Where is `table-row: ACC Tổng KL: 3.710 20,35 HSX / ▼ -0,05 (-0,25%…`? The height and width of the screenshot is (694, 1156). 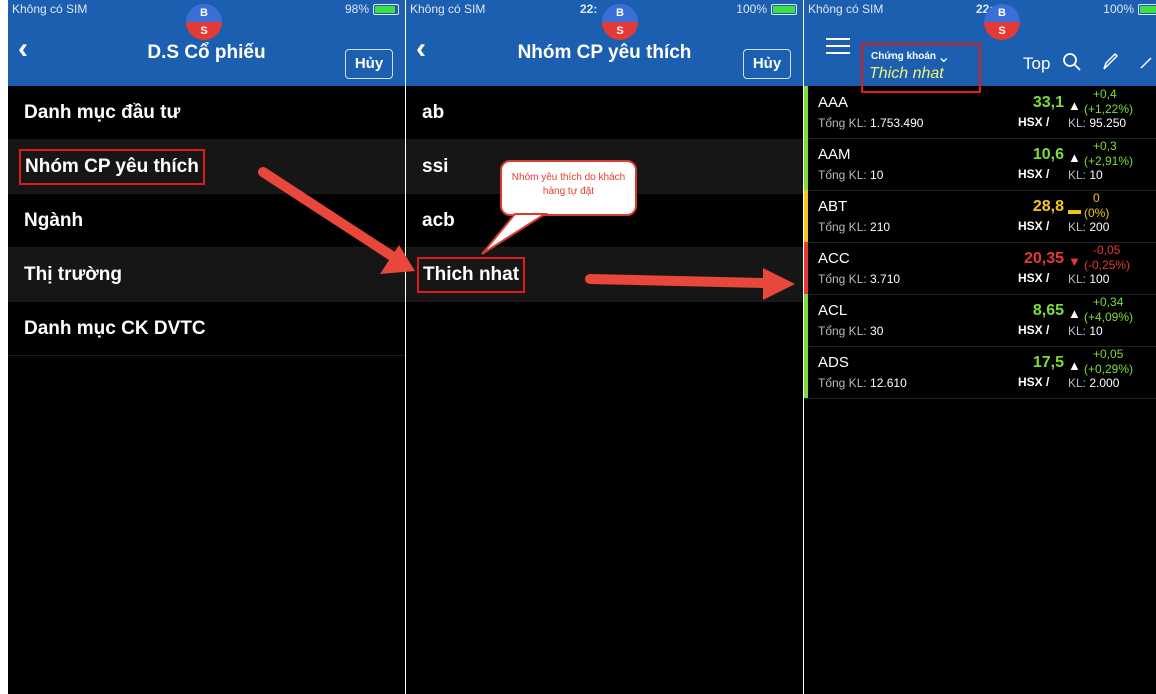 table-row: ACC Tổng KL: 3.710 20,35 HSX / ▼ -0,05 (-0,25%… is located at coordinates (980, 268).